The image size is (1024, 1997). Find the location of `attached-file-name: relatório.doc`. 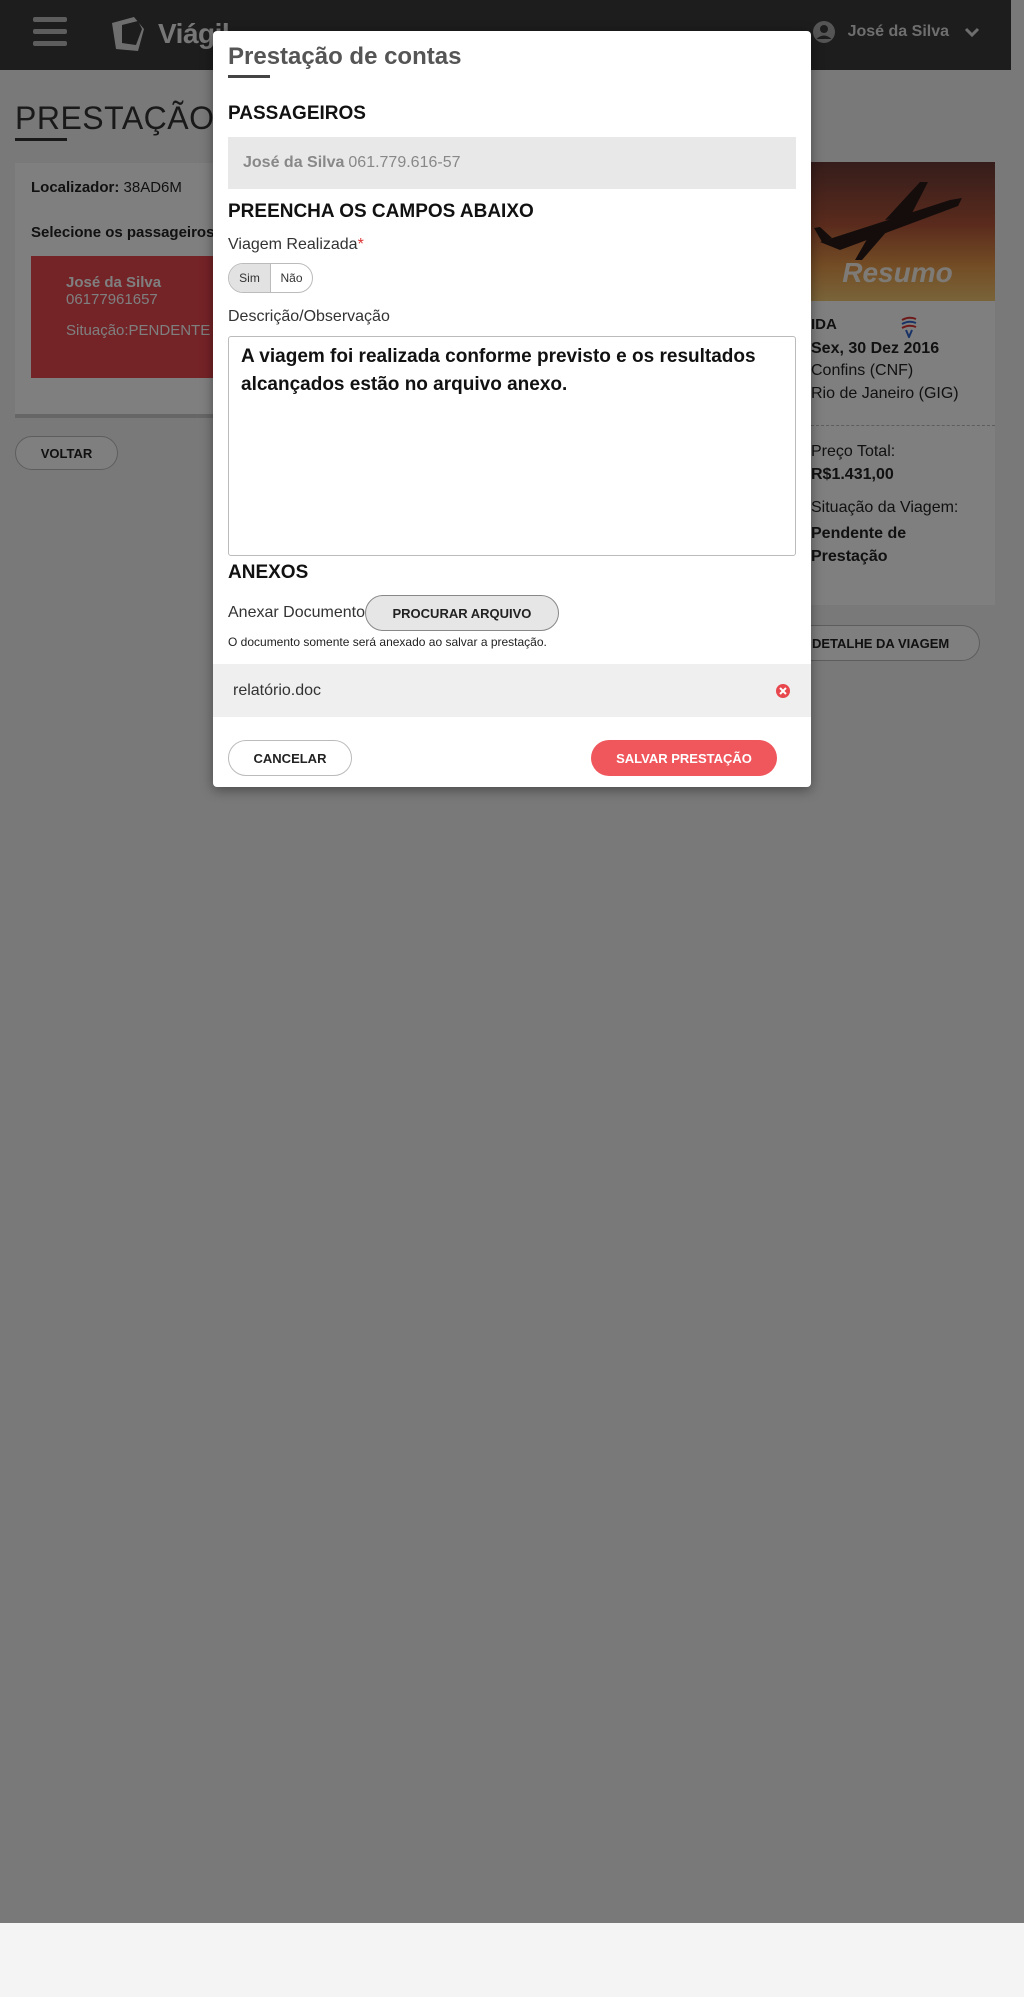

attached-file-name: relatório.doc is located at coordinates (277, 690).